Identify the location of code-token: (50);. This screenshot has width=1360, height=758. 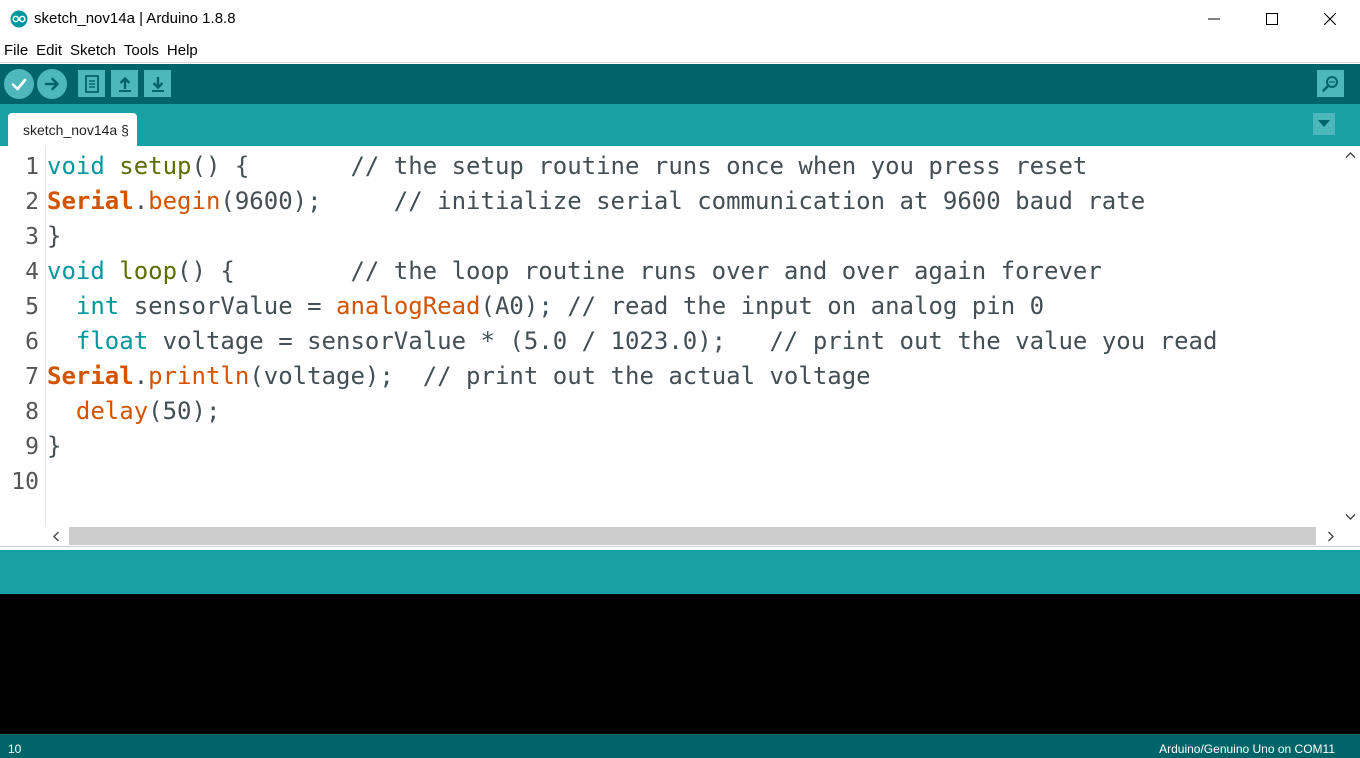
(184, 411).